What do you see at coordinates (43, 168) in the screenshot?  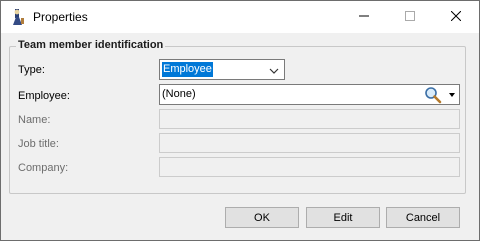 I see `company-label: Company:` at bounding box center [43, 168].